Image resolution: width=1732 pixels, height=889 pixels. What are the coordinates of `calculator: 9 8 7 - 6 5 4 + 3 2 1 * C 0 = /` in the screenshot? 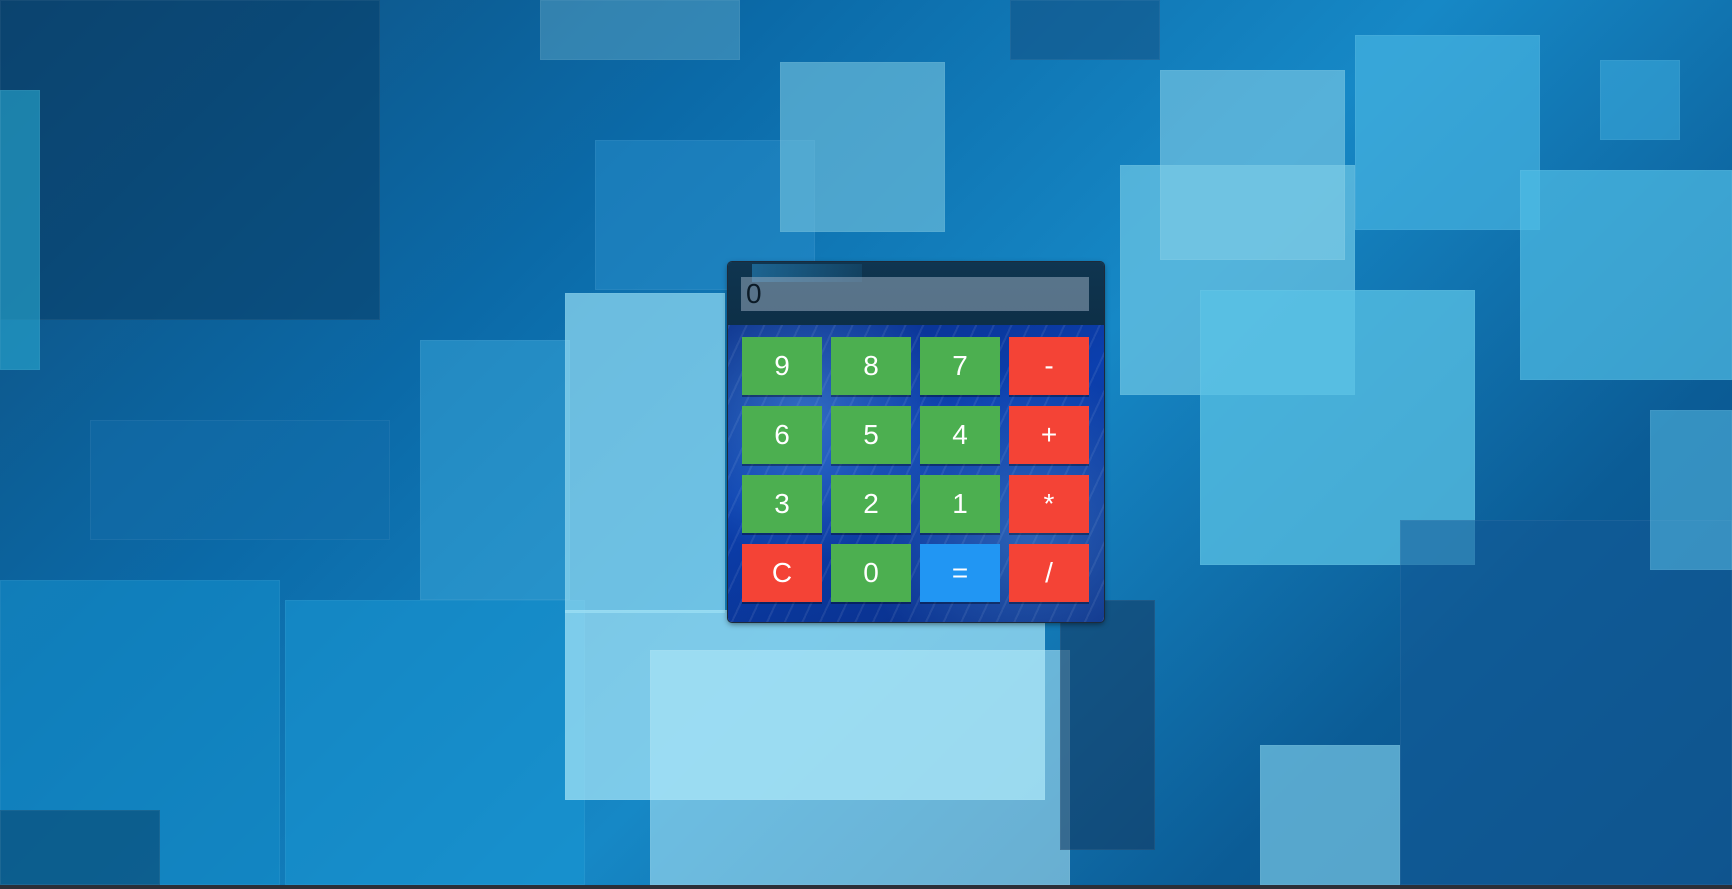 It's located at (916, 442).